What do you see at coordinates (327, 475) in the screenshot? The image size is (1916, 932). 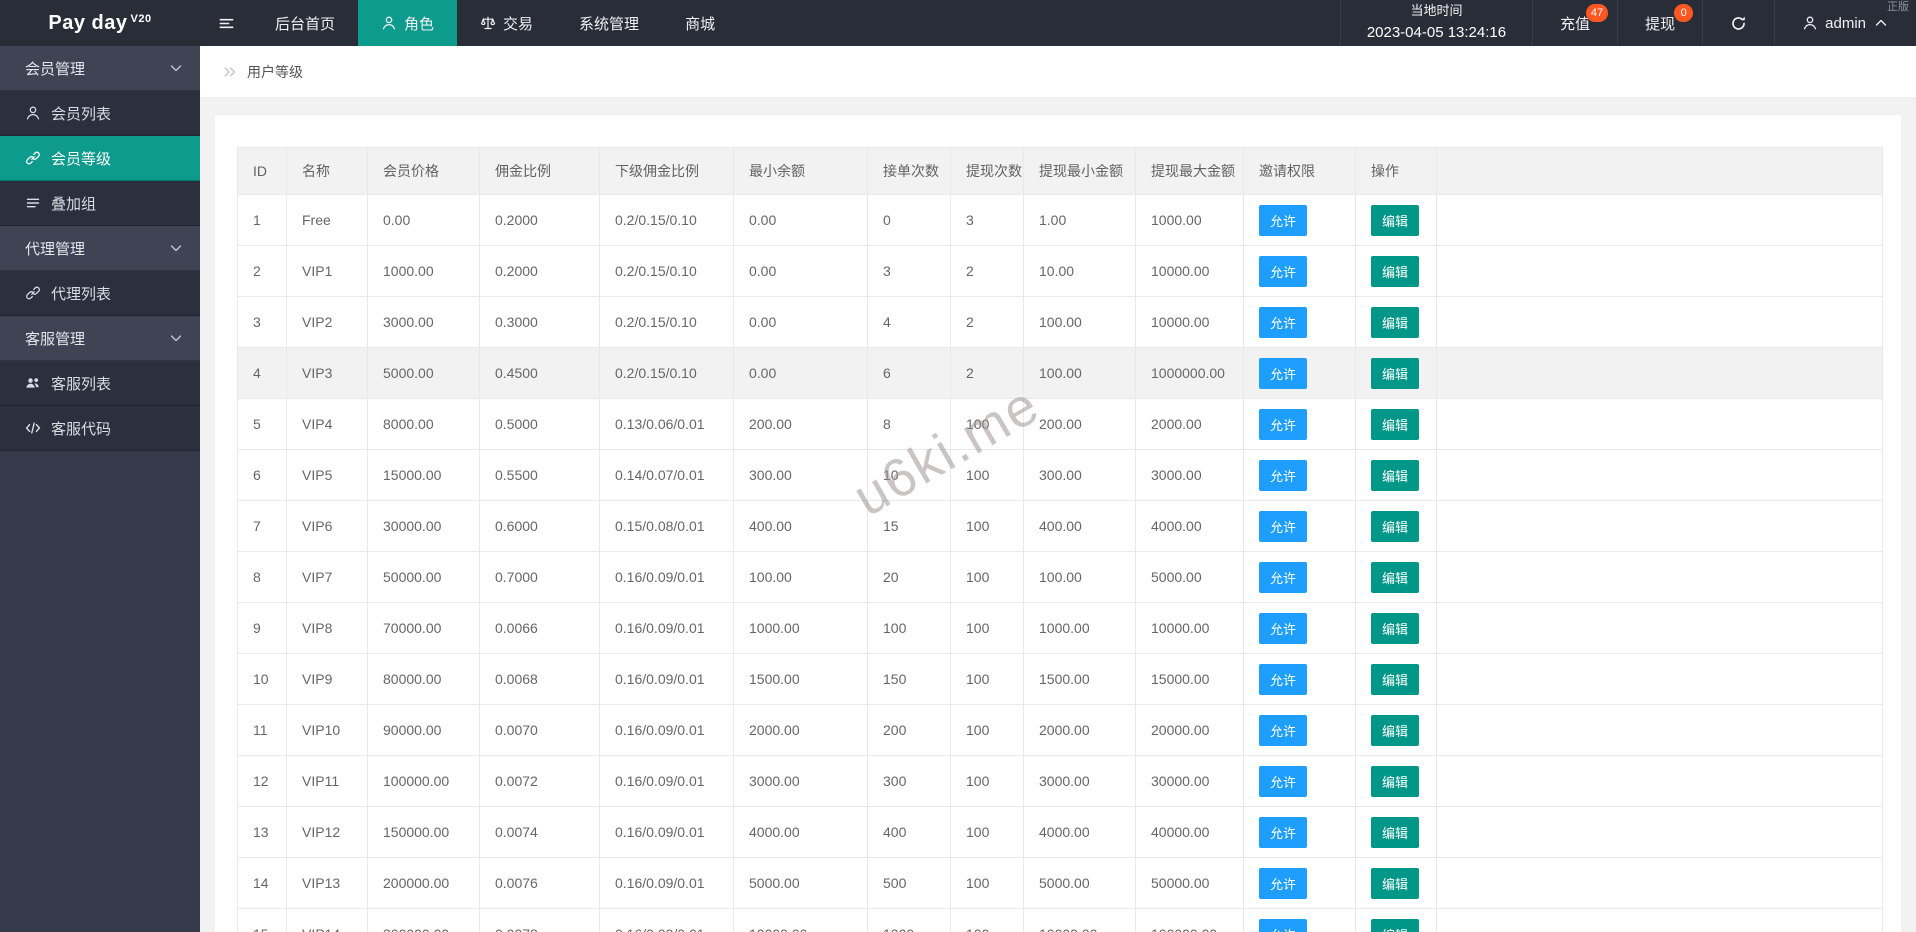 I see `table-cell: VIP5` at bounding box center [327, 475].